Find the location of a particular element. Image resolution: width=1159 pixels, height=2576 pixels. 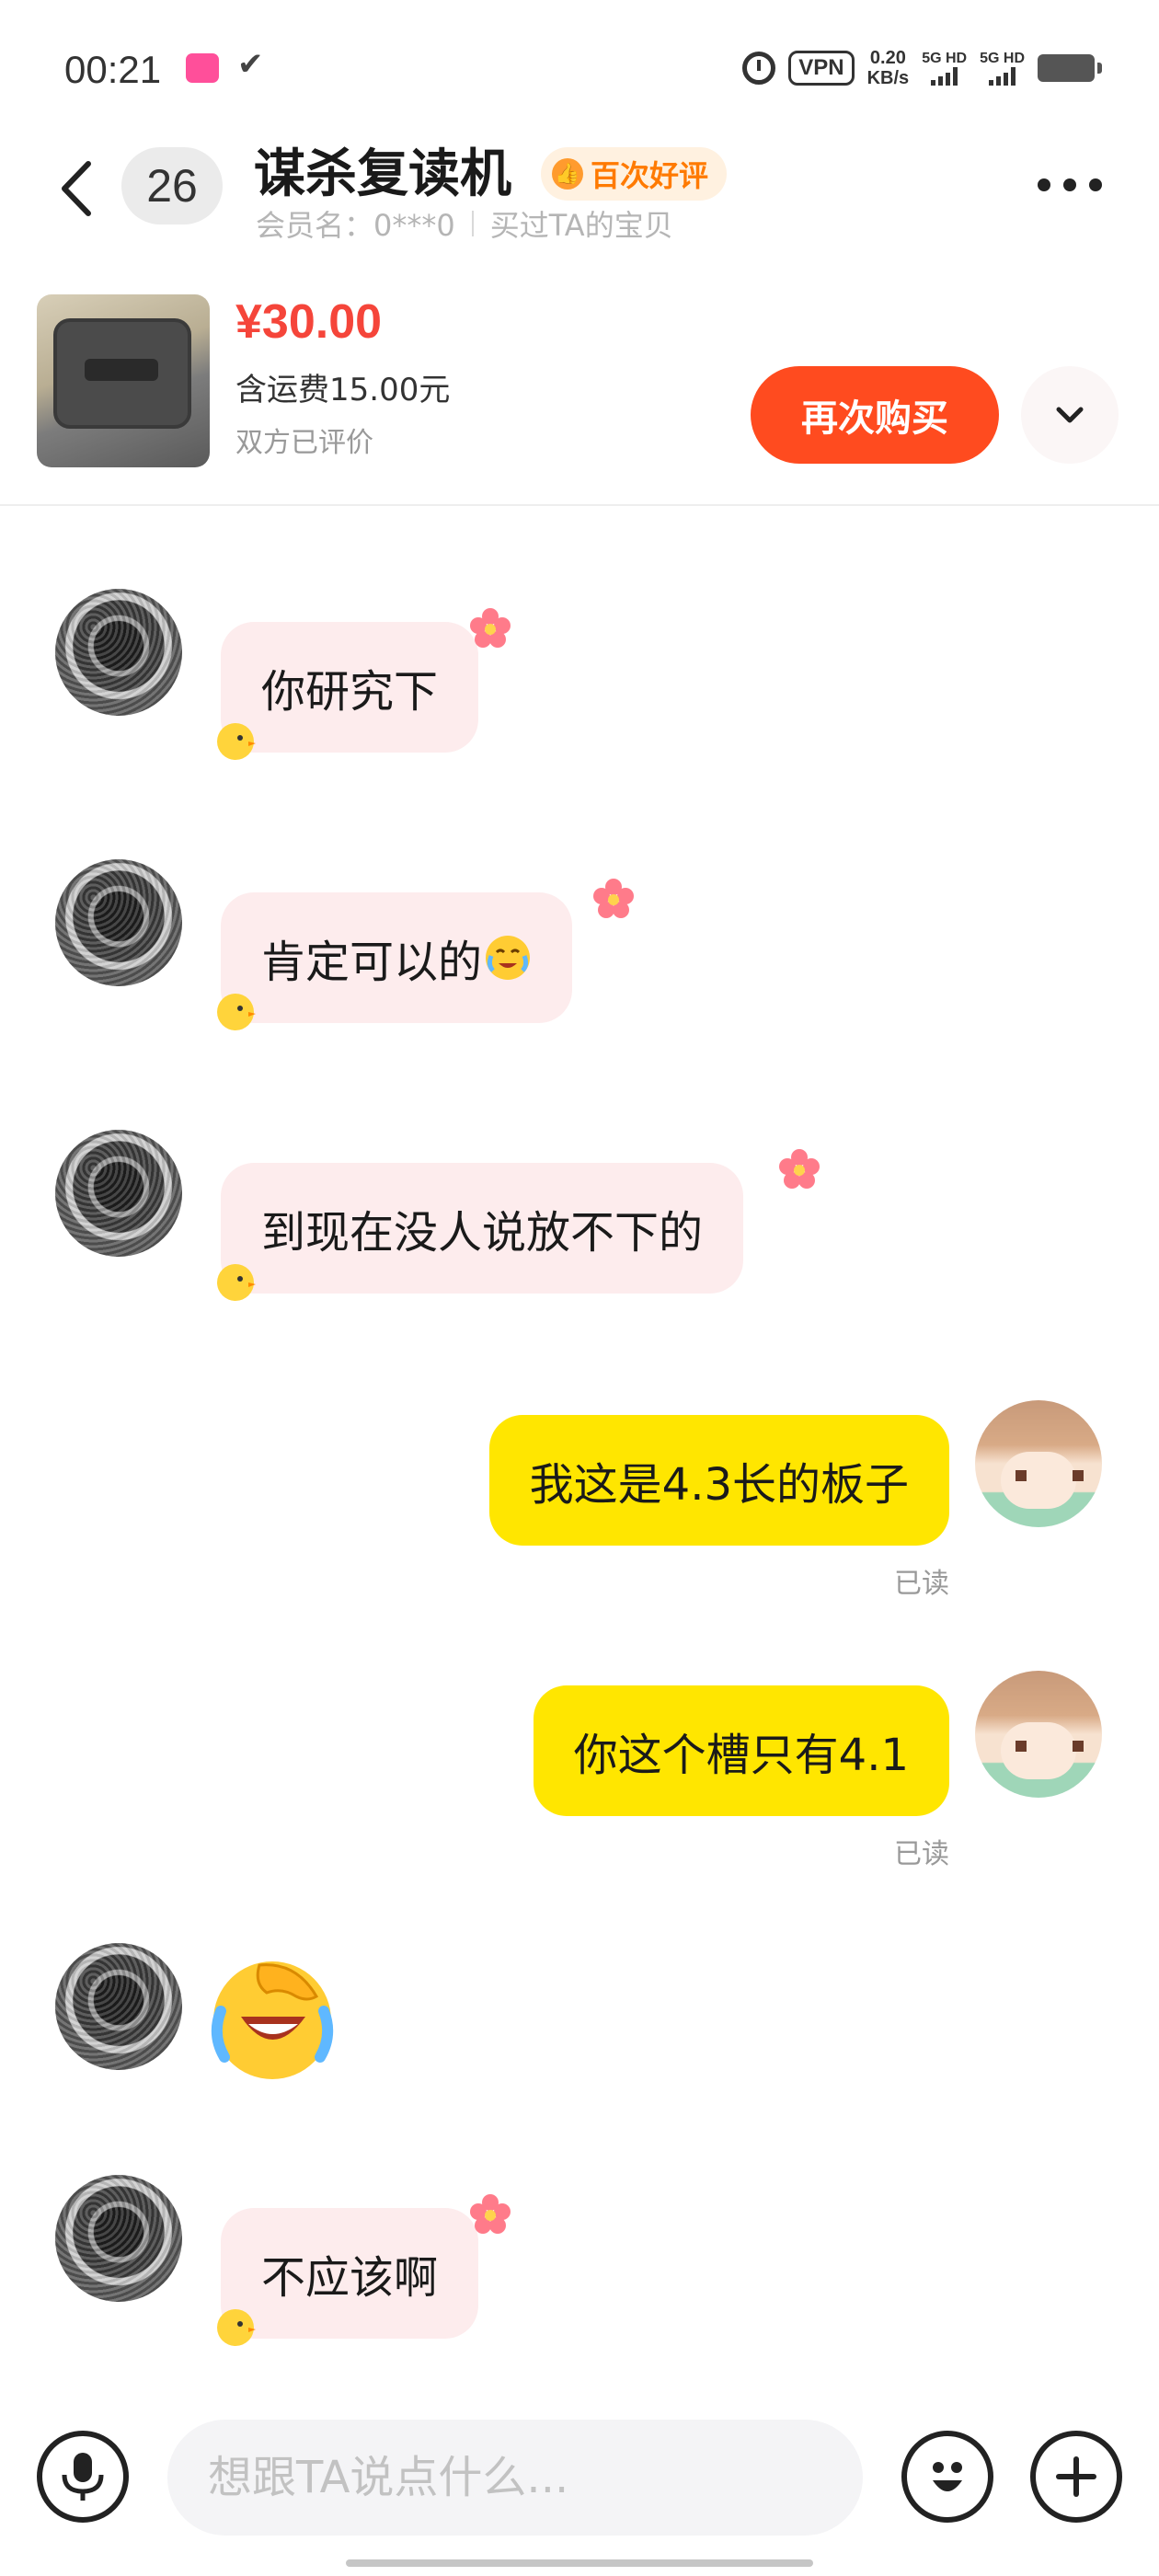

signal-label-1: 5G HD is located at coordinates (945, 58).